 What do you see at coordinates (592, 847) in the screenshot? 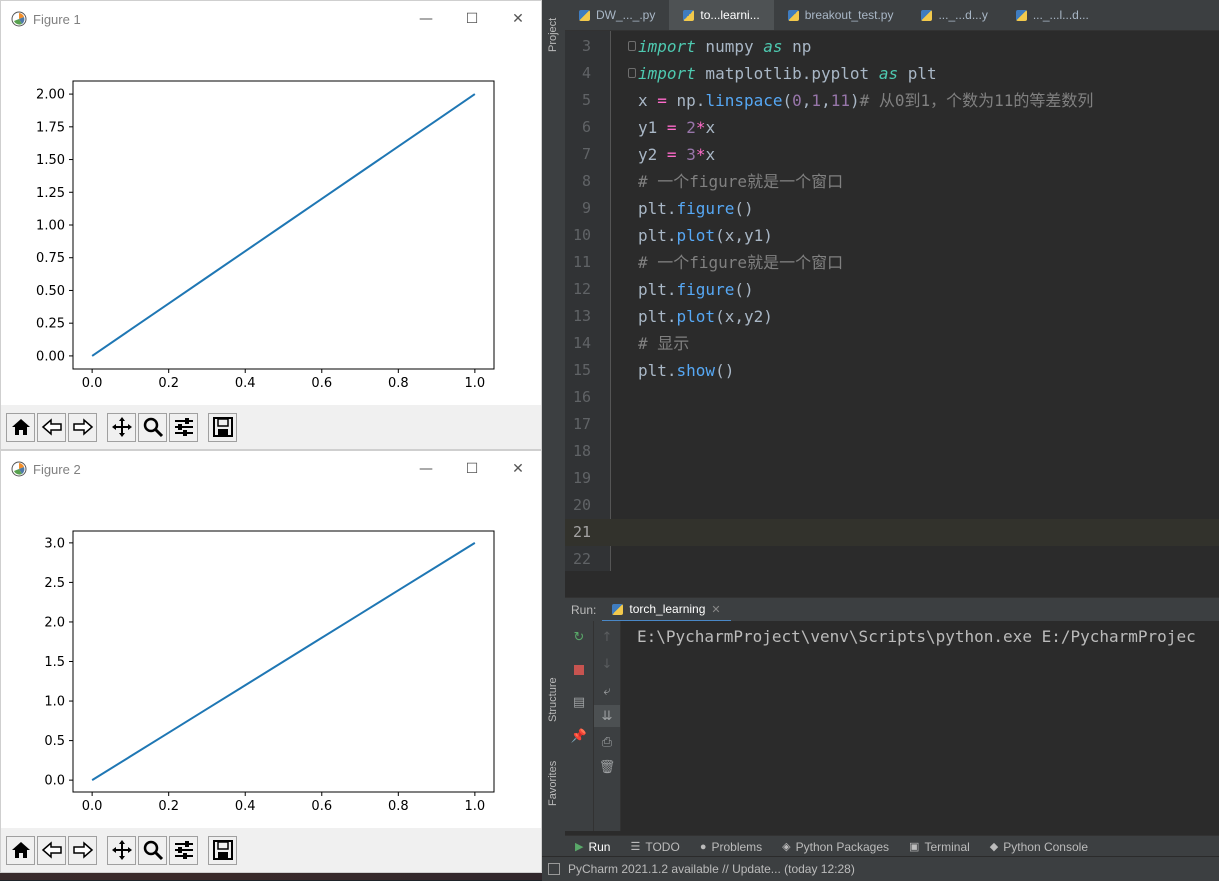
I see `run-tool-tab: ▶ Run` at bounding box center [592, 847].